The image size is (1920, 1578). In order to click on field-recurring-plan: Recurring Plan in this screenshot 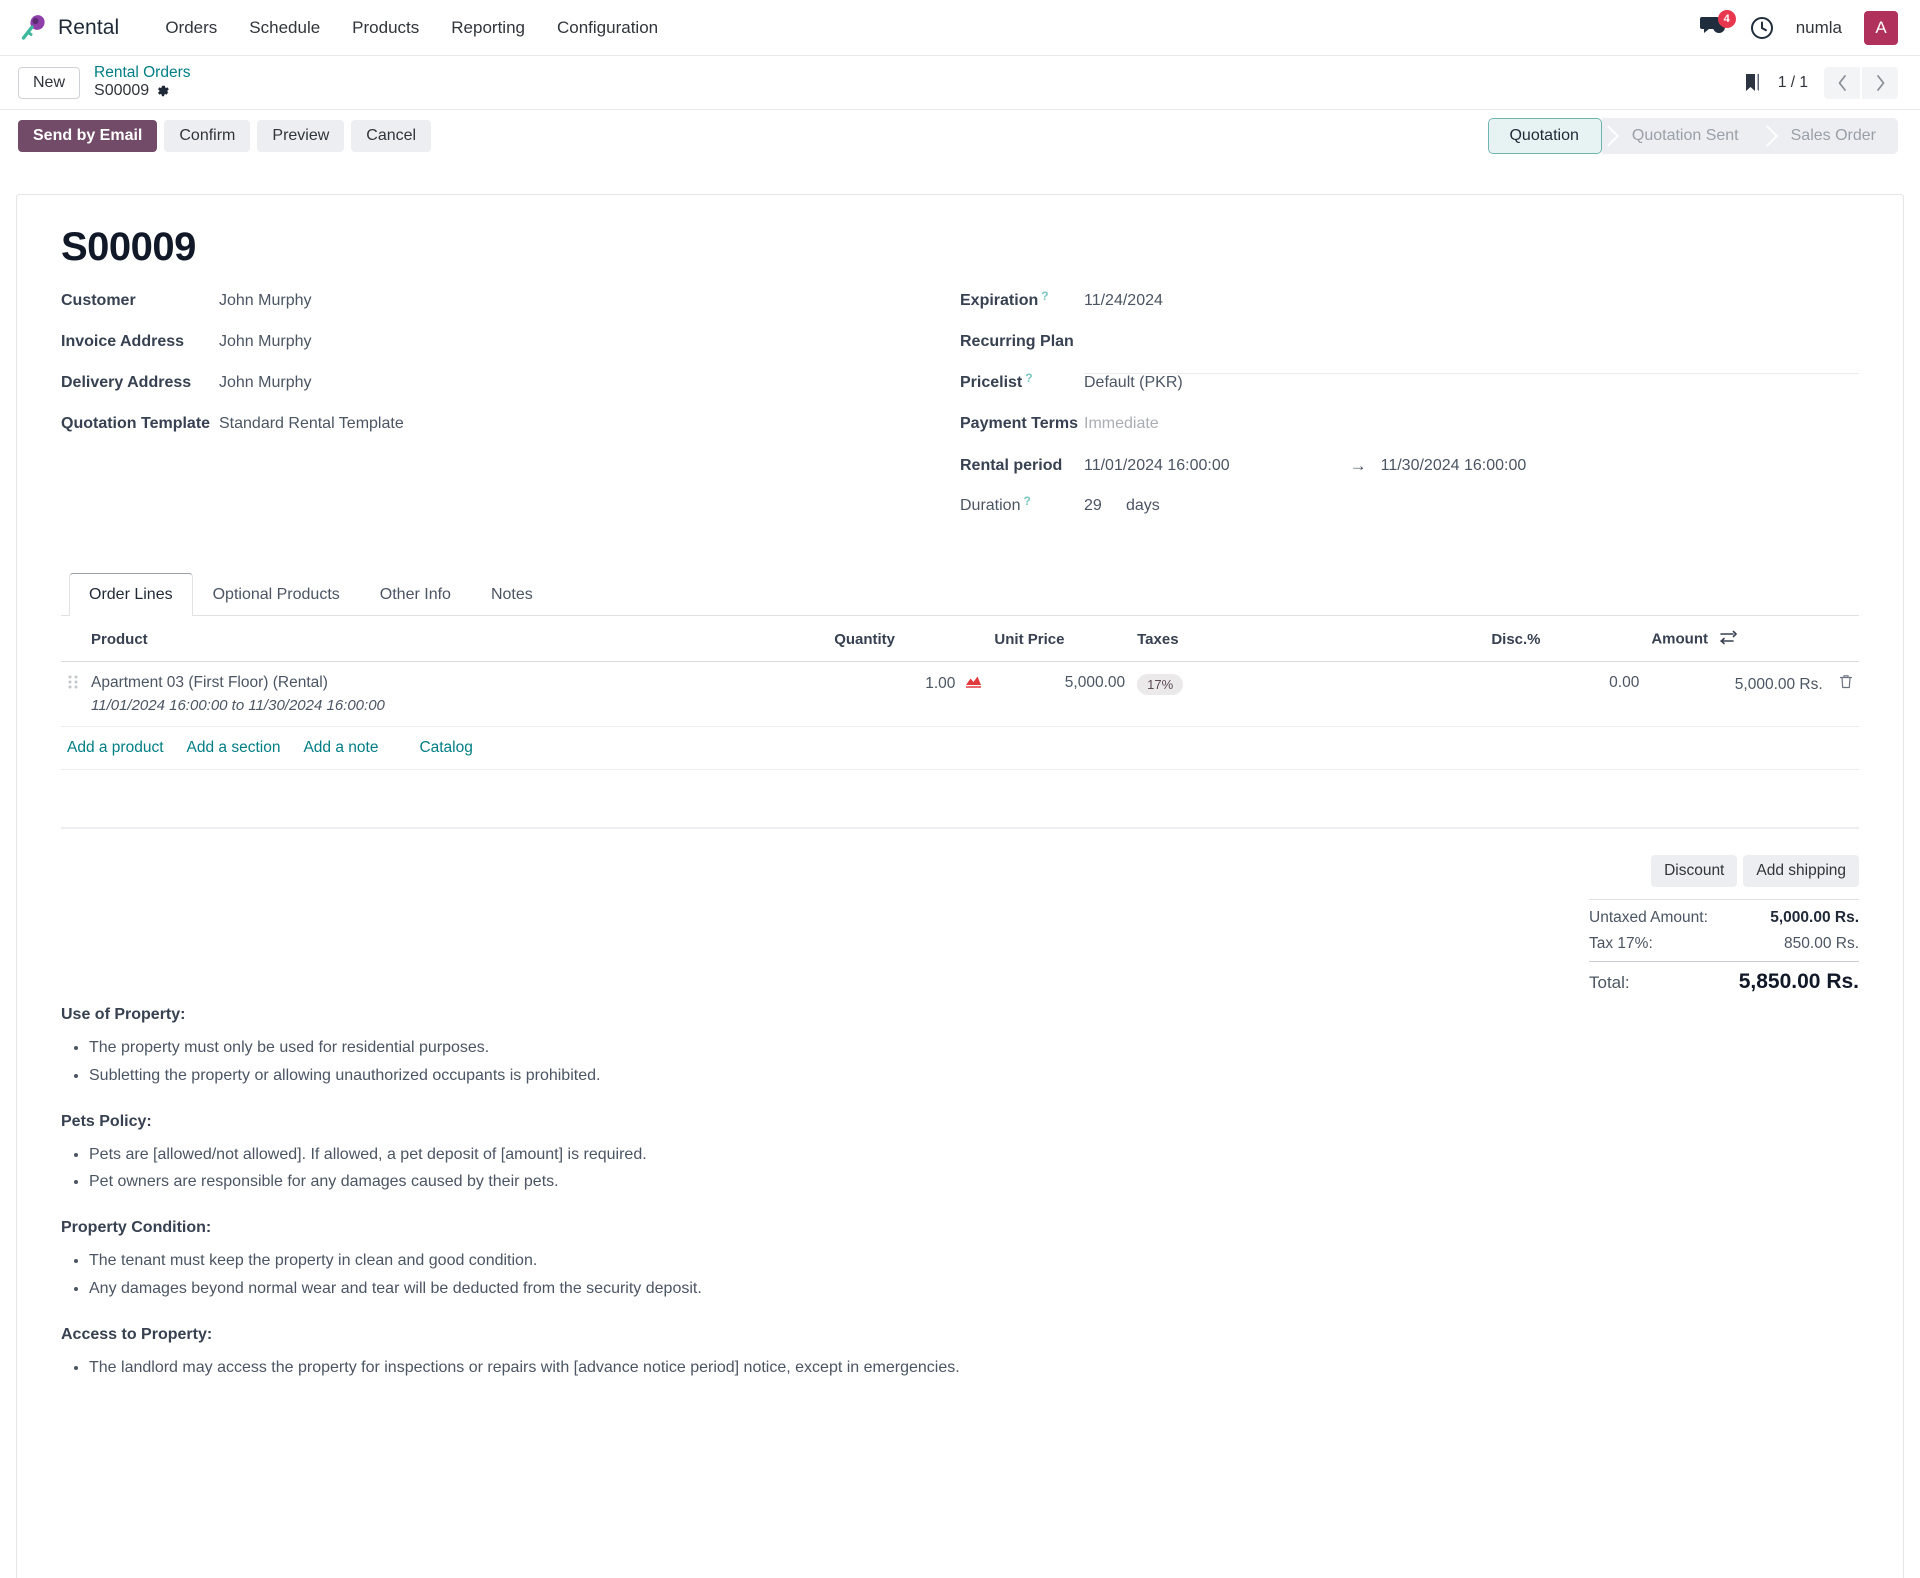, I will do `click(1409, 353)`.